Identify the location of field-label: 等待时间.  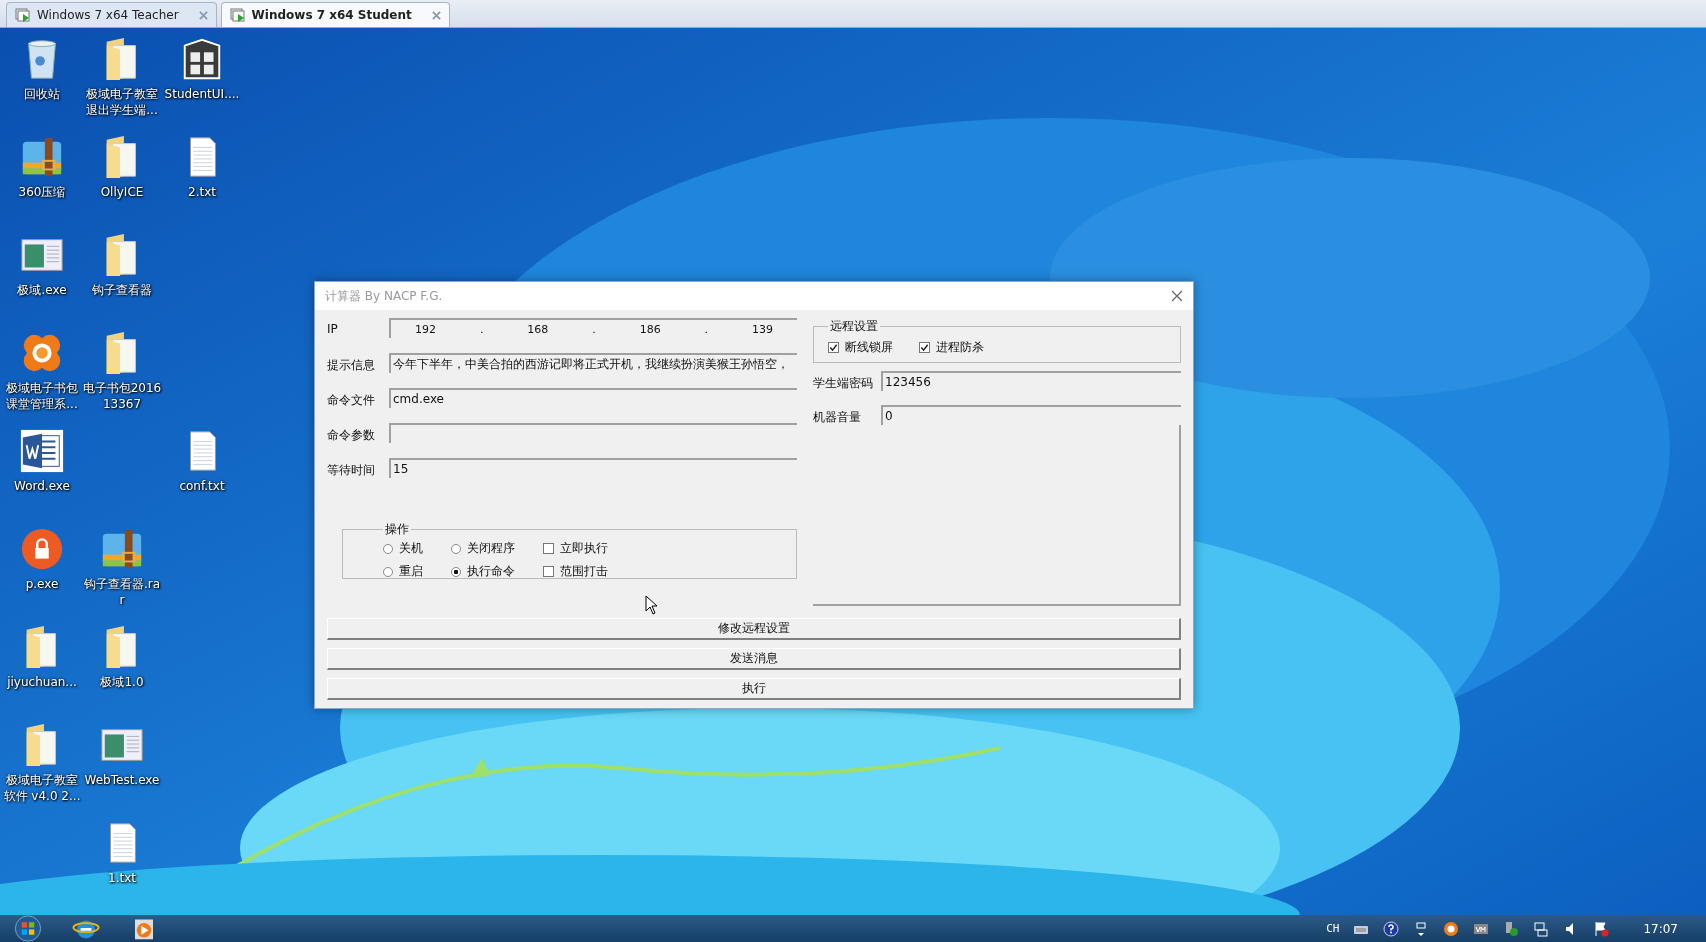
(351, 470).